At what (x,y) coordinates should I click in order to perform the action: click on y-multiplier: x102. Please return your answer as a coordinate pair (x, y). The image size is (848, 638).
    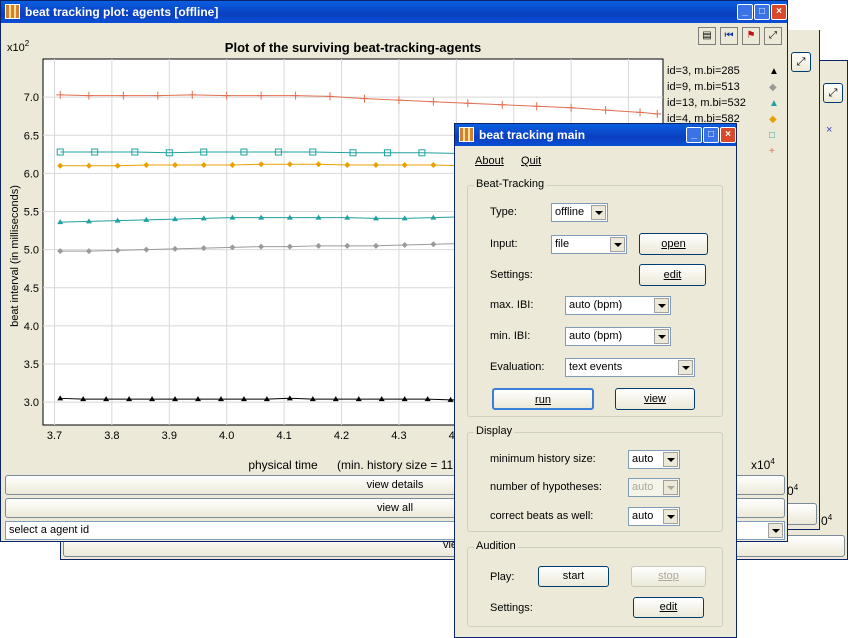
    Looking at the image, I should click on (18, 46).